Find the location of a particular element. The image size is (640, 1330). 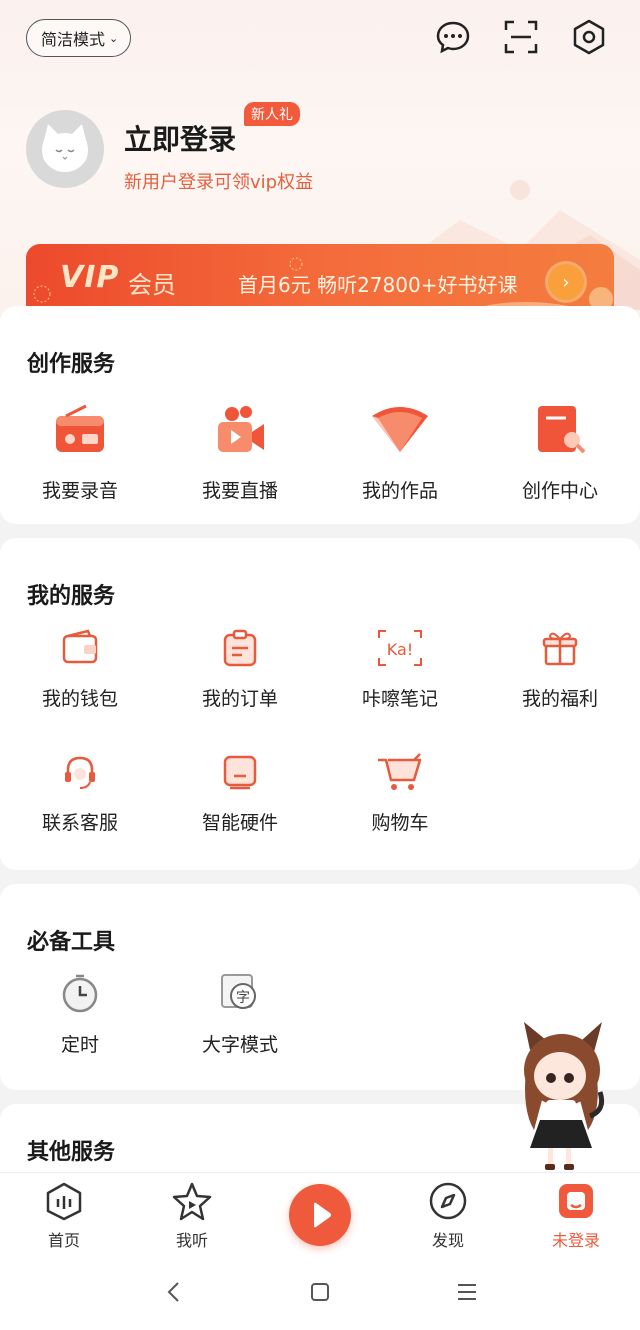

headset-icon is located at coordinates (80, 772).